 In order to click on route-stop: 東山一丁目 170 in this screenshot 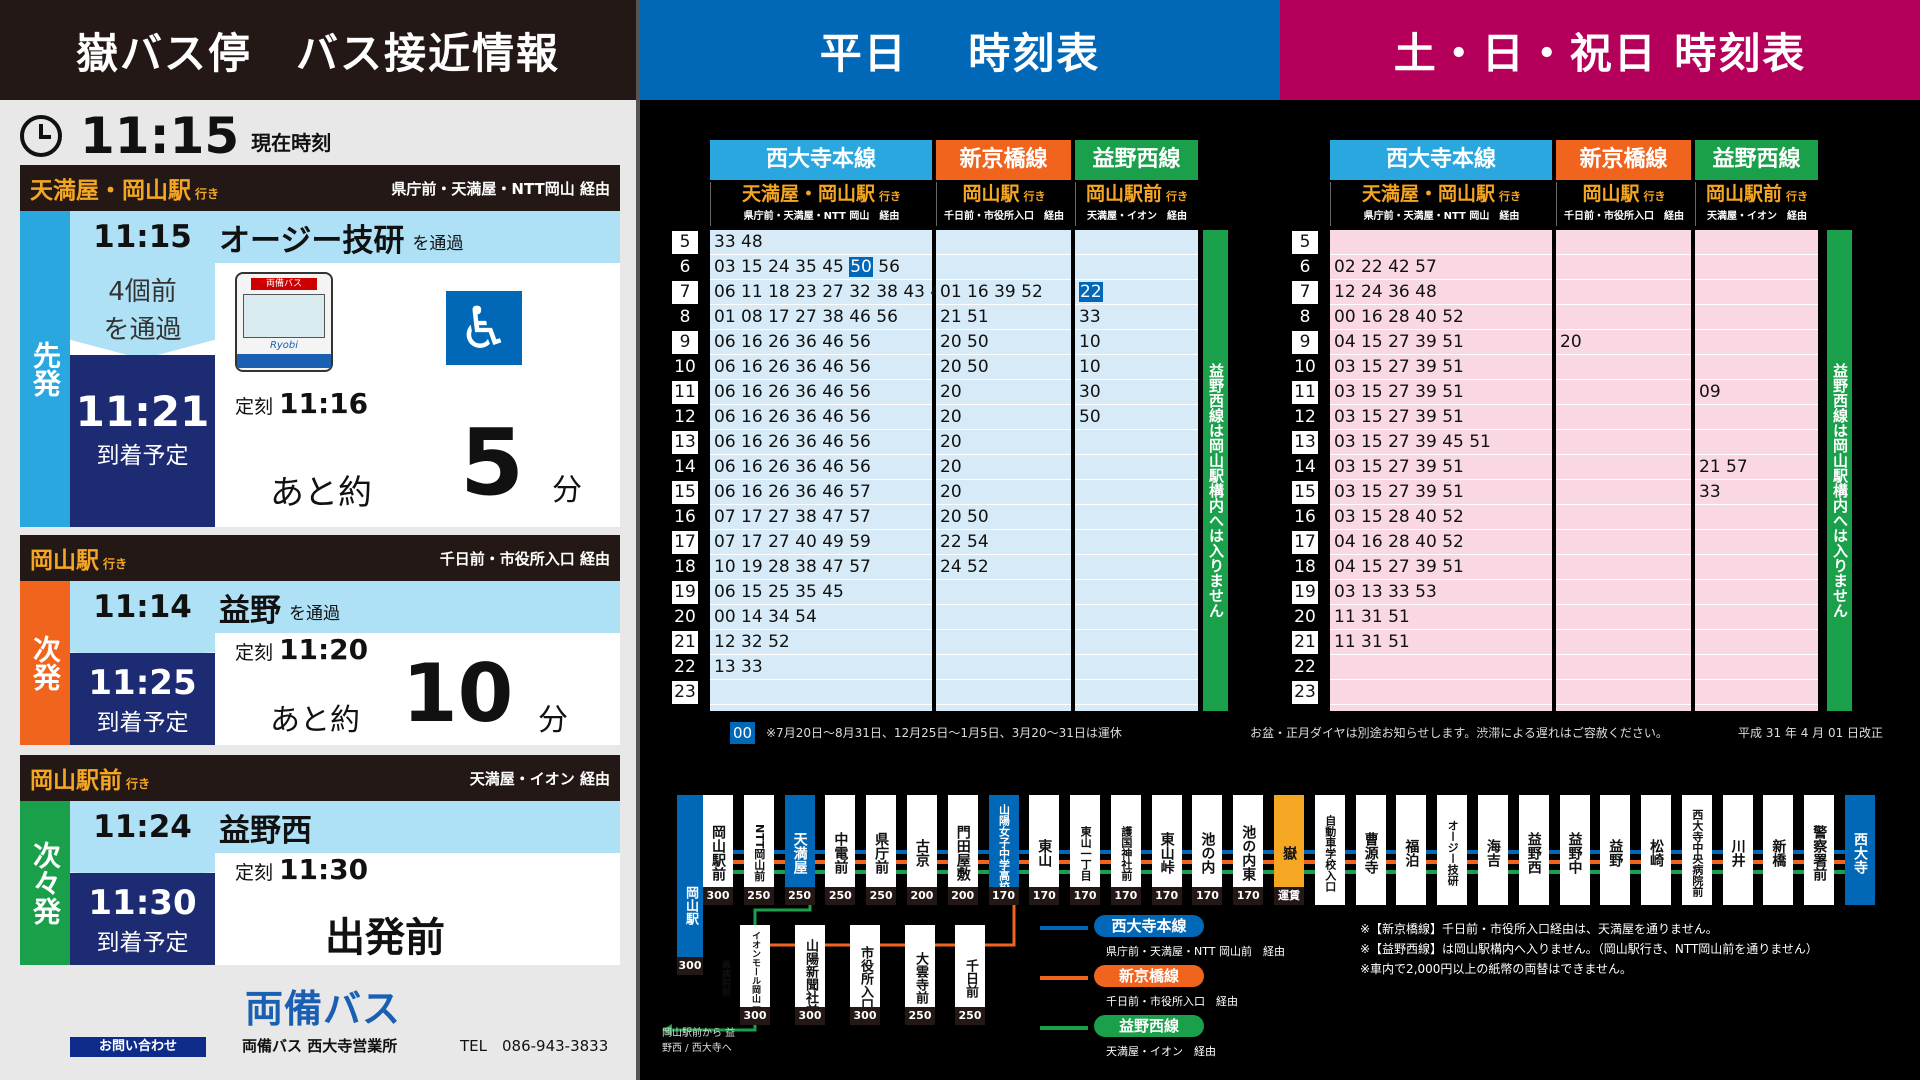, I will do `click(1085, 850)`.